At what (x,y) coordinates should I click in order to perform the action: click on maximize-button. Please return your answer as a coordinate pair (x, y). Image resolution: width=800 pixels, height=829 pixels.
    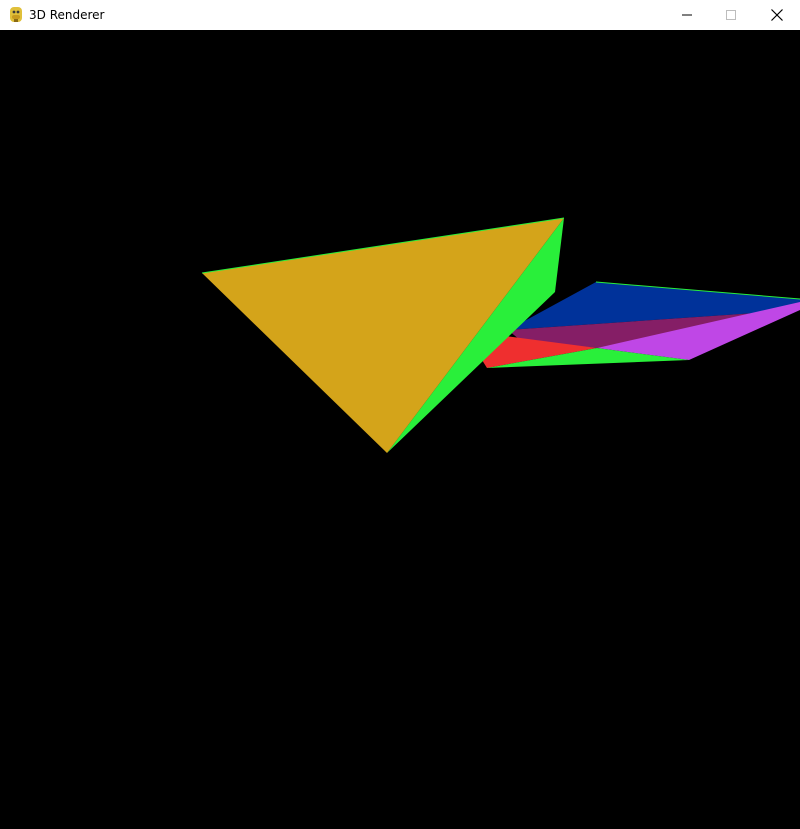
    Looking at the image, I should click on (731, 15).